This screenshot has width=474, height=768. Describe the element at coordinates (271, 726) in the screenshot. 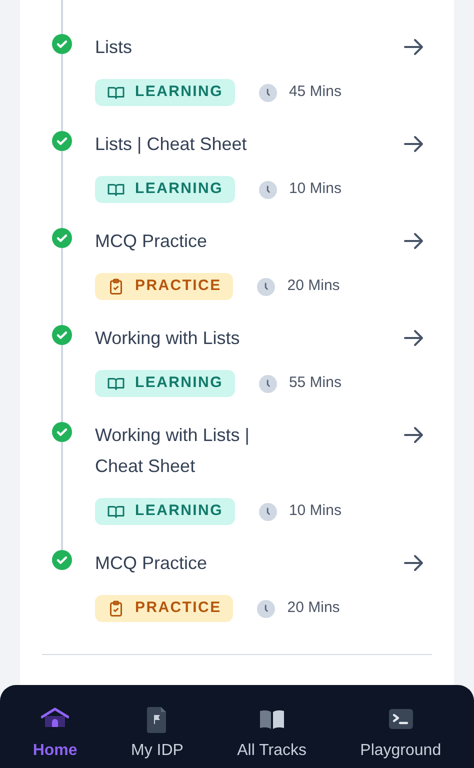

I see `nav-tab: All Tracks` at that location.